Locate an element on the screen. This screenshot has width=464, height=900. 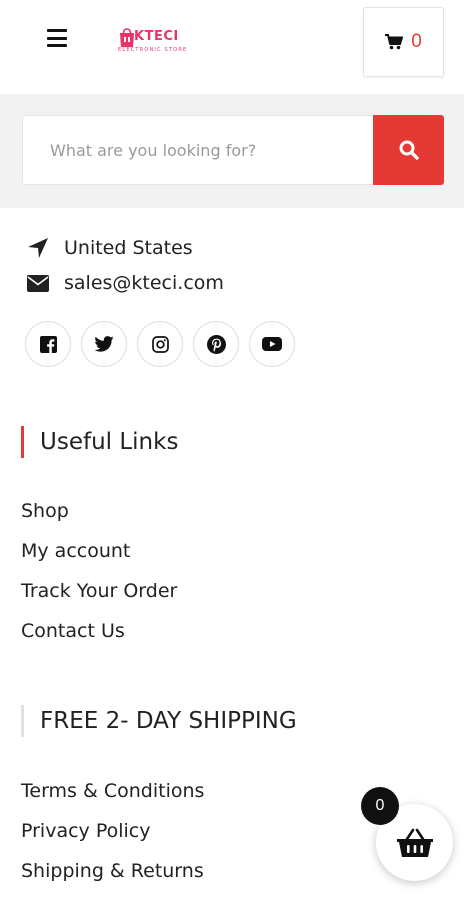
link-shipping-returns: Shipping & Returns is located at coordinates (112, 871).